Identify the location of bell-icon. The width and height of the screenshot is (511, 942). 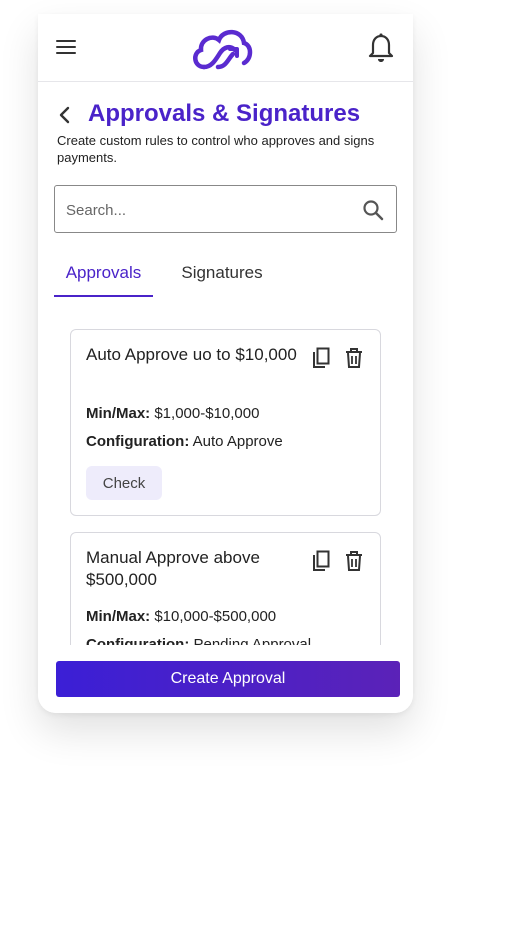
(381, 48).